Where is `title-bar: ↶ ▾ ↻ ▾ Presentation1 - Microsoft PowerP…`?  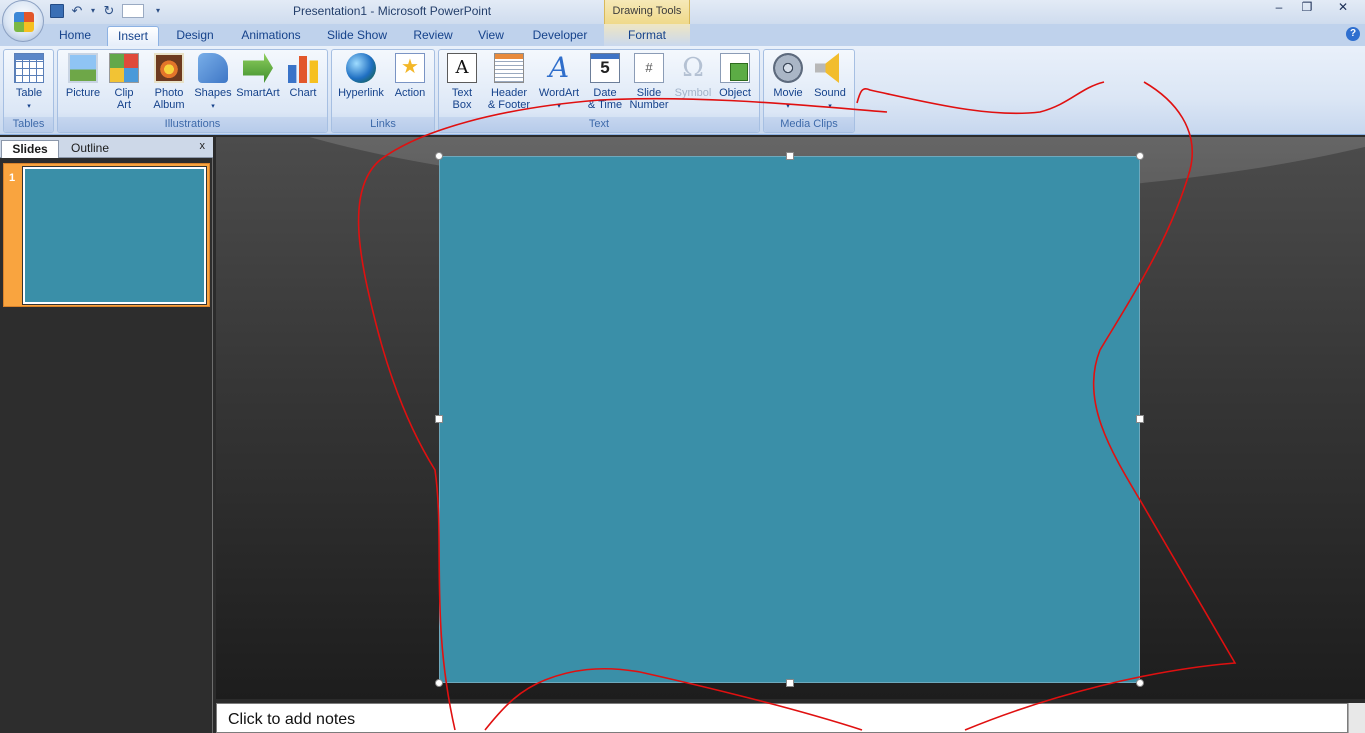 title-bar: ↶ ▾ ↻ ▾ Presentation1 - Microsoft PowerP… is located at coordinates (682, 12).